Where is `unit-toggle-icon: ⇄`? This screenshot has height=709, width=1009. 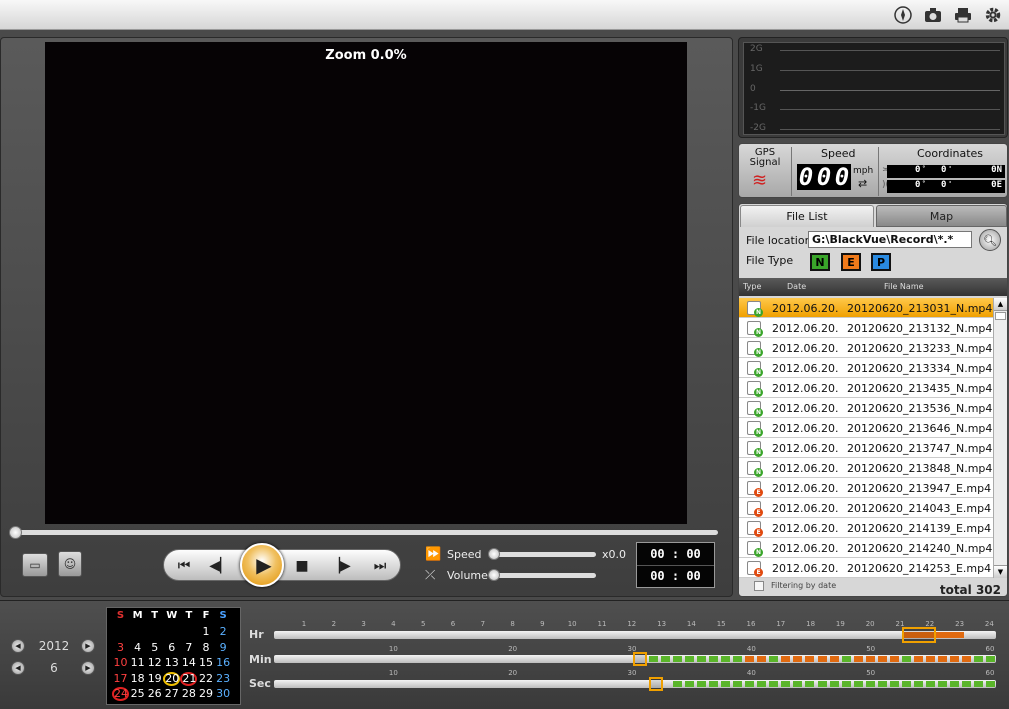
unit-toggle-icon: ⇄ is located at coordinates (862, 183).